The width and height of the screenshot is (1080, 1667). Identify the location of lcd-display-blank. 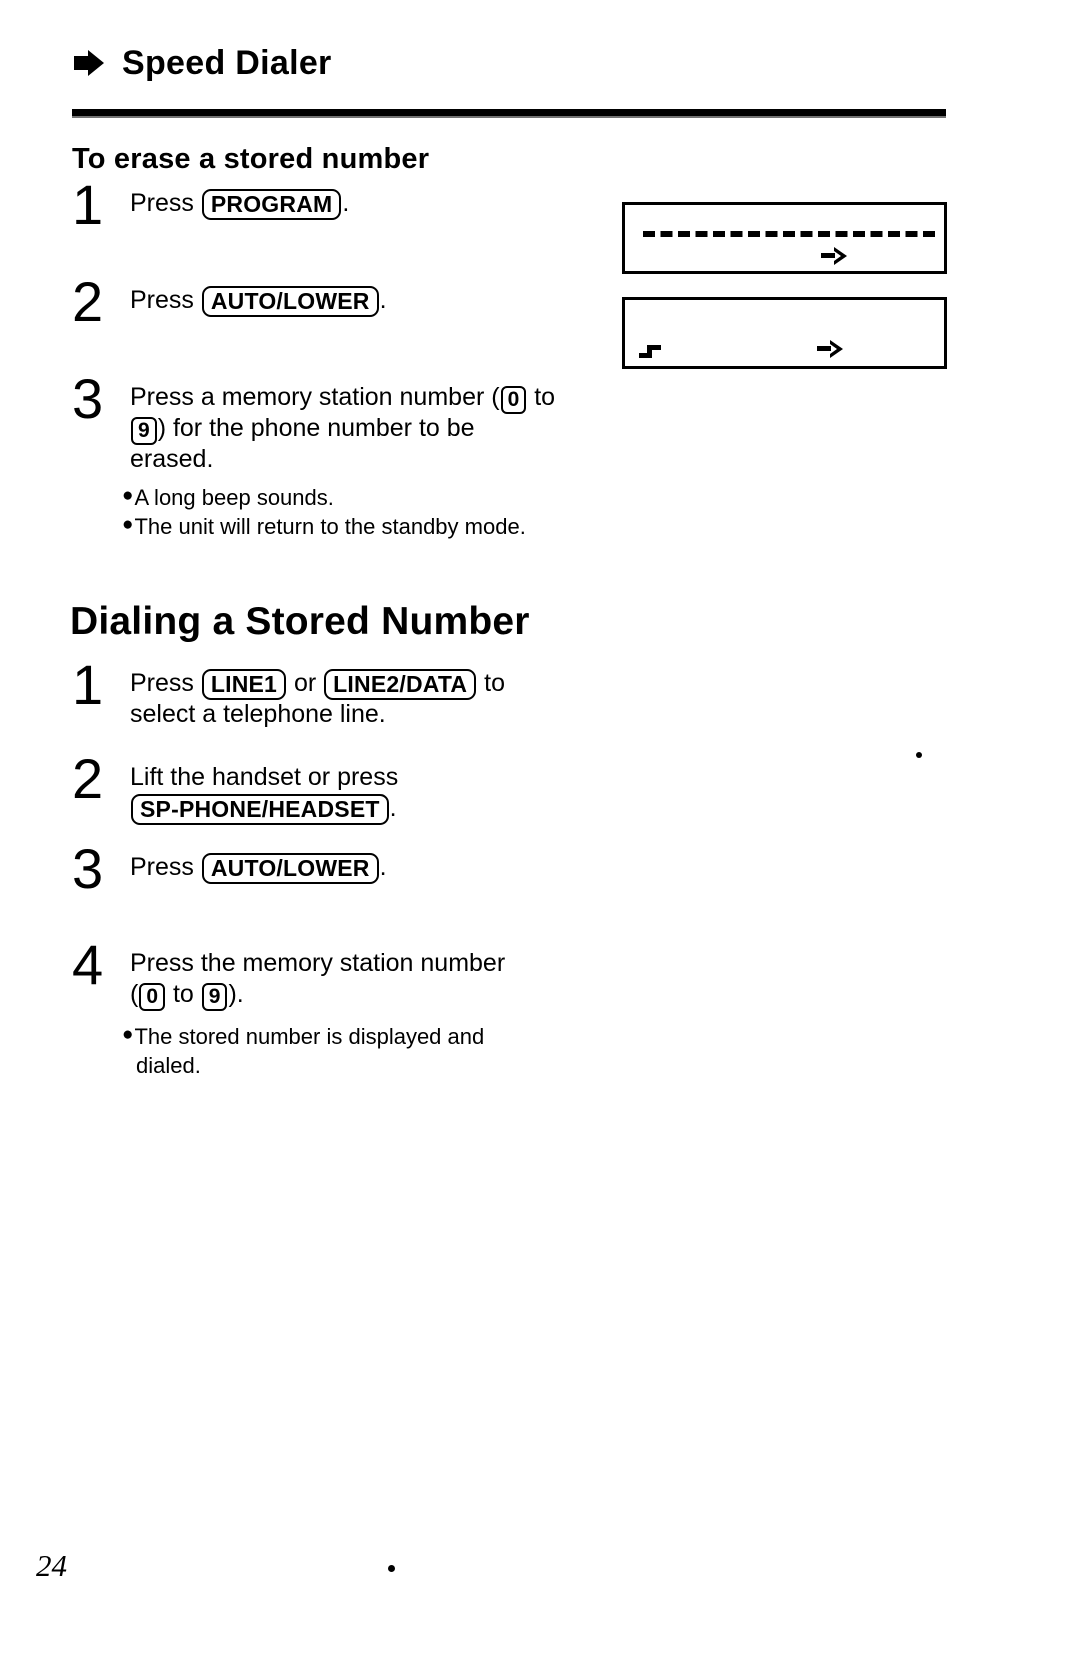
(784, 333).